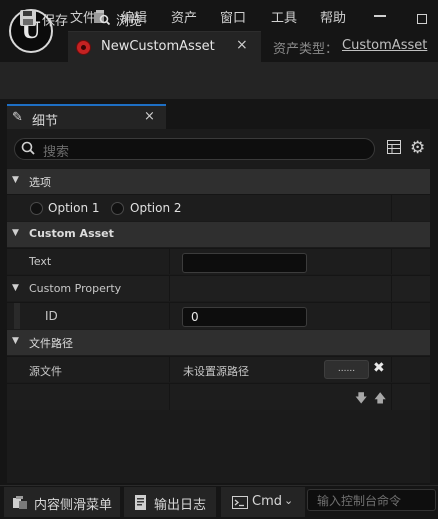  I want to click on property-row-custom-property: ▼ Custom Property, so click(218, 288).